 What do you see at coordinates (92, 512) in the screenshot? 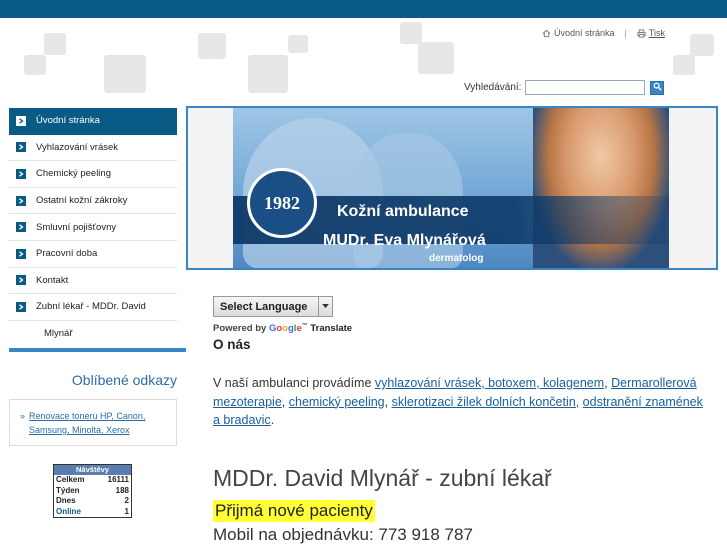
I see `counter-row-online: Online 1` at bounding box center [92, 512].